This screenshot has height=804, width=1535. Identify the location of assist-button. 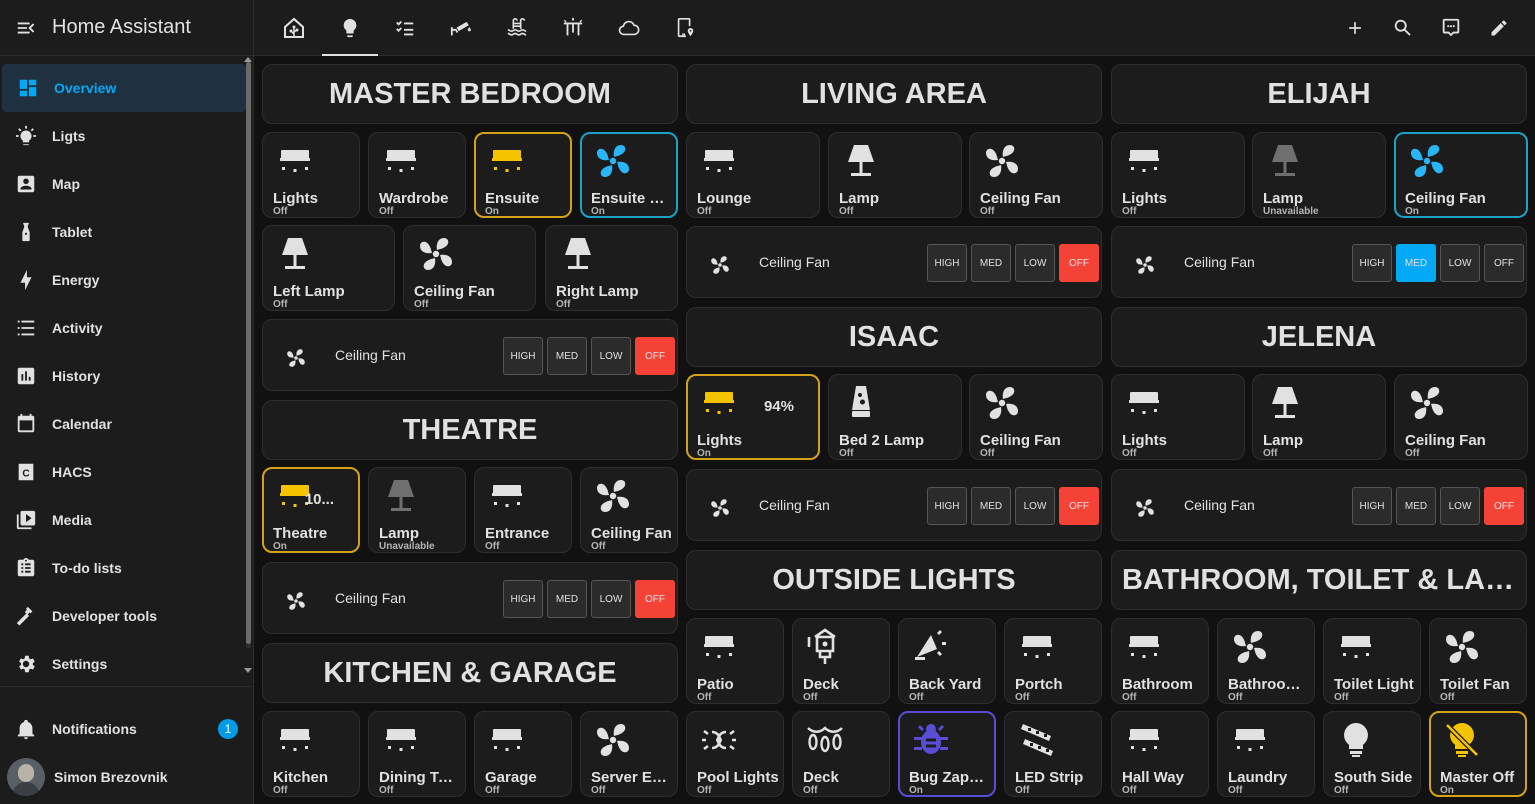
(1451, 28).